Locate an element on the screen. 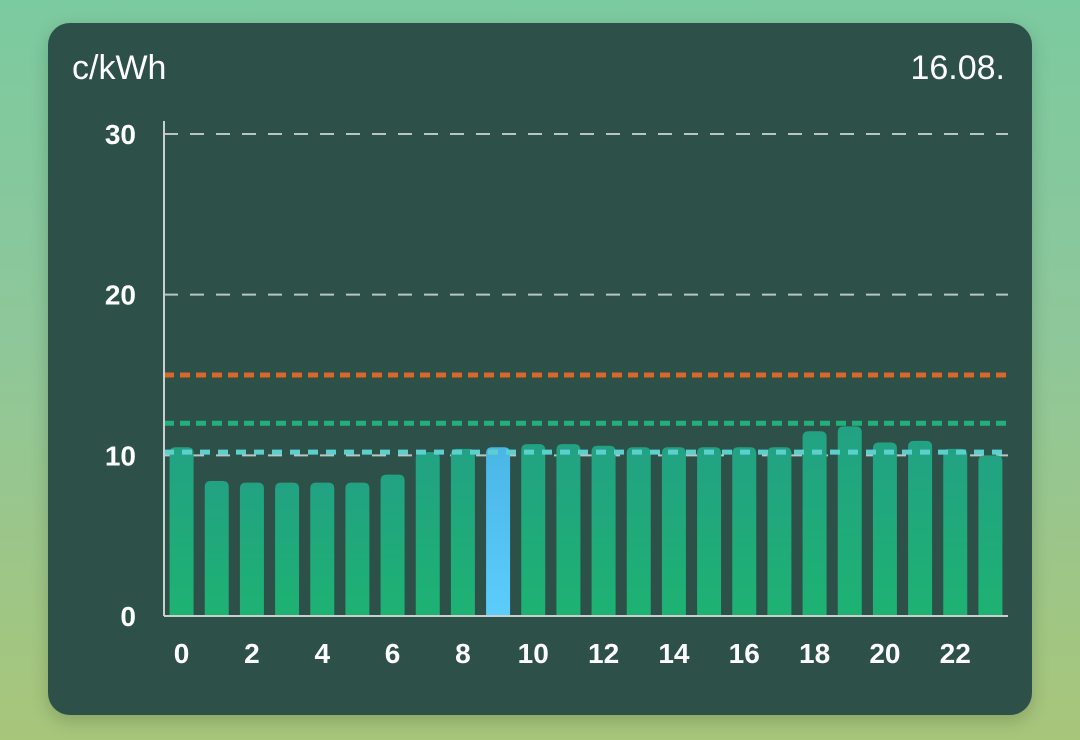  x-tick-label: 18 is located at coordinates (814, 653).